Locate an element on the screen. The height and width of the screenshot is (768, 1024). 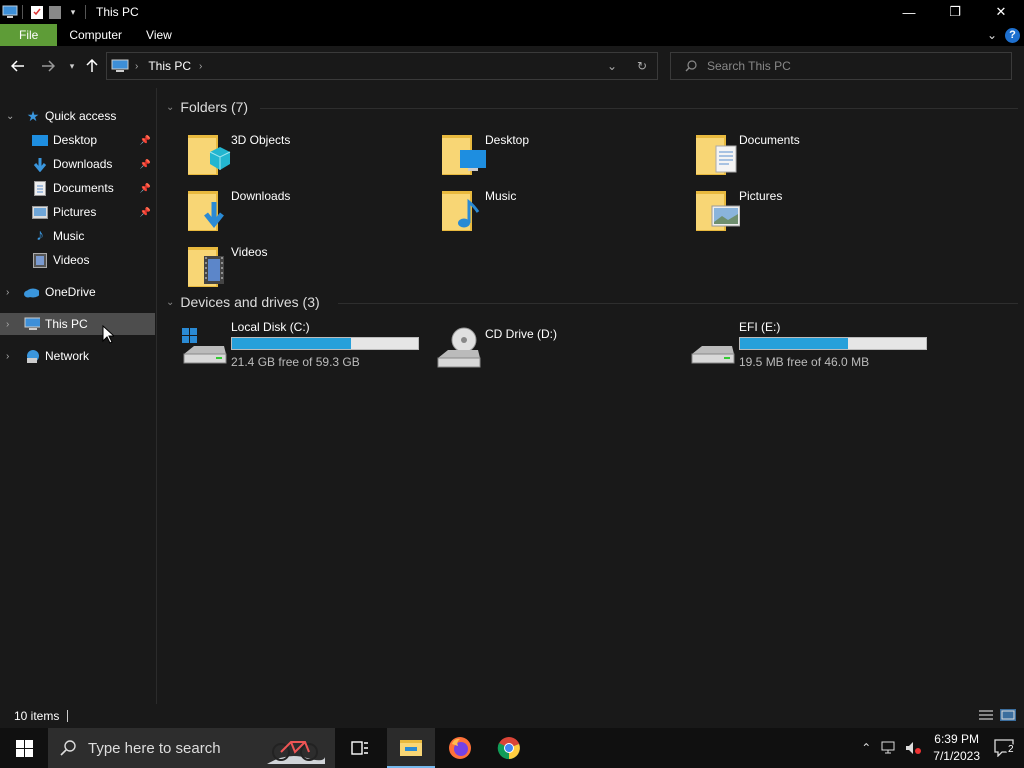
folder-downloads-icon is located at coordinates (209, 212).